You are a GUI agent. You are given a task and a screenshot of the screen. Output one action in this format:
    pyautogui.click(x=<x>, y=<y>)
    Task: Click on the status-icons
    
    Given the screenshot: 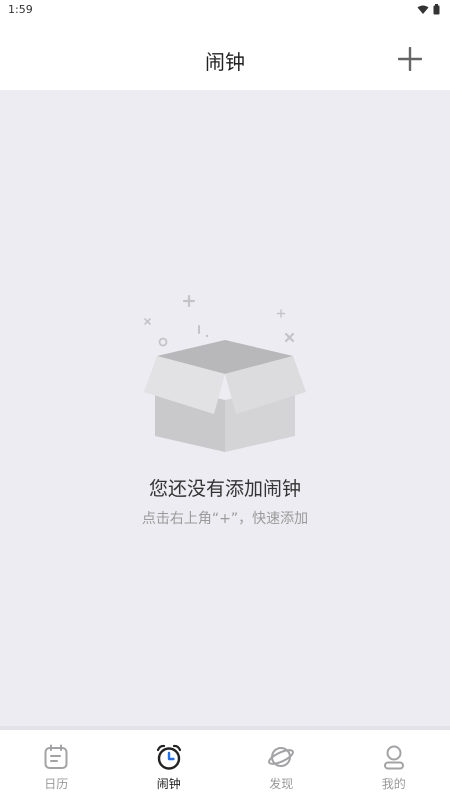 What is the action you would take?
    pyautogui.click(x=428, y=9)
    